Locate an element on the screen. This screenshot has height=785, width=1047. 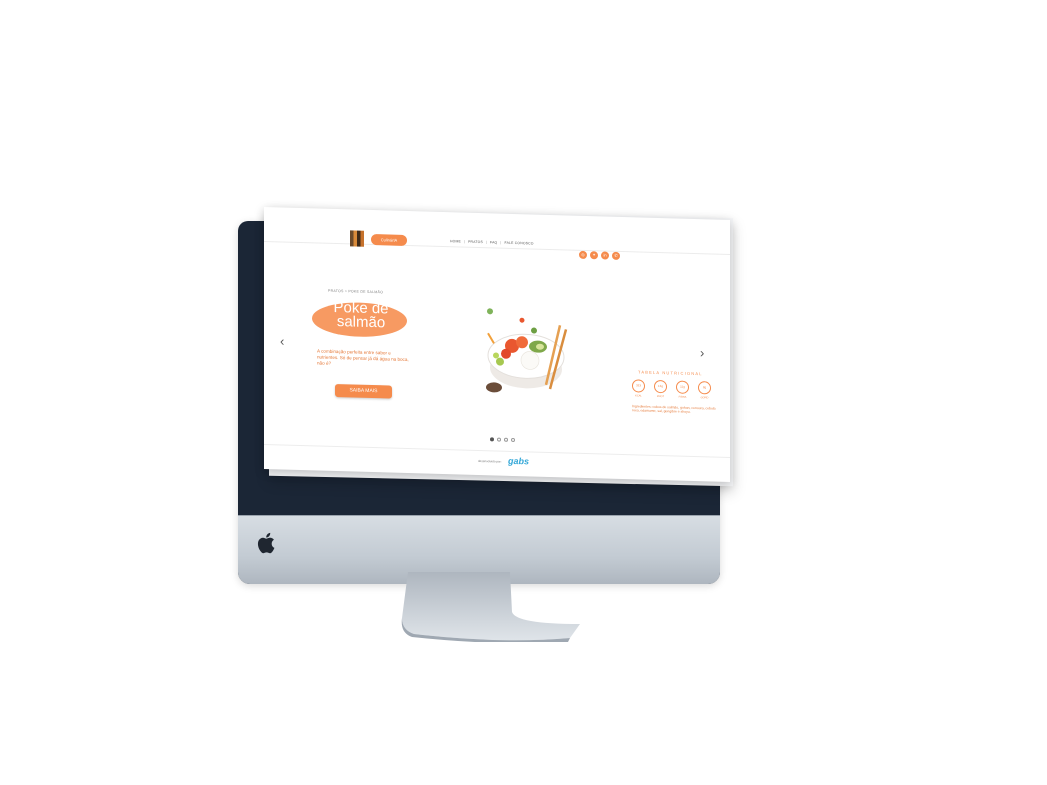
site-header is located at coordinates (497, 231).